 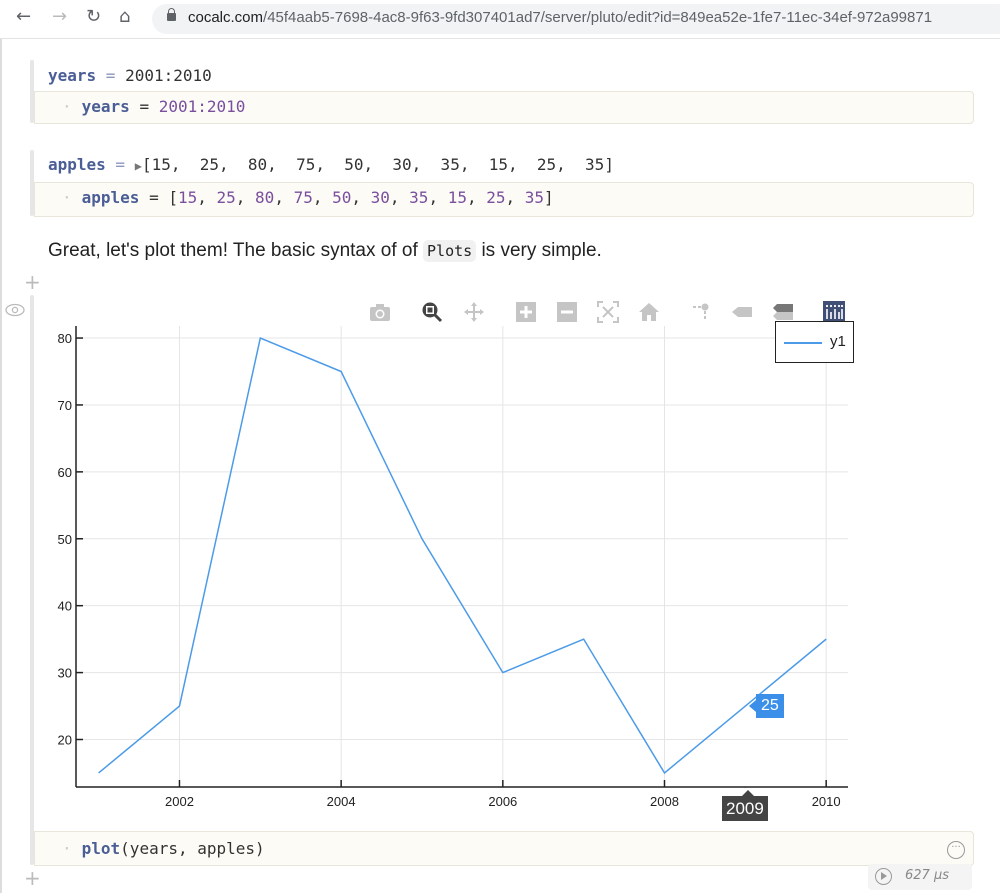 I want to click on y-tick-label: 80, so click(x=65, y=338).